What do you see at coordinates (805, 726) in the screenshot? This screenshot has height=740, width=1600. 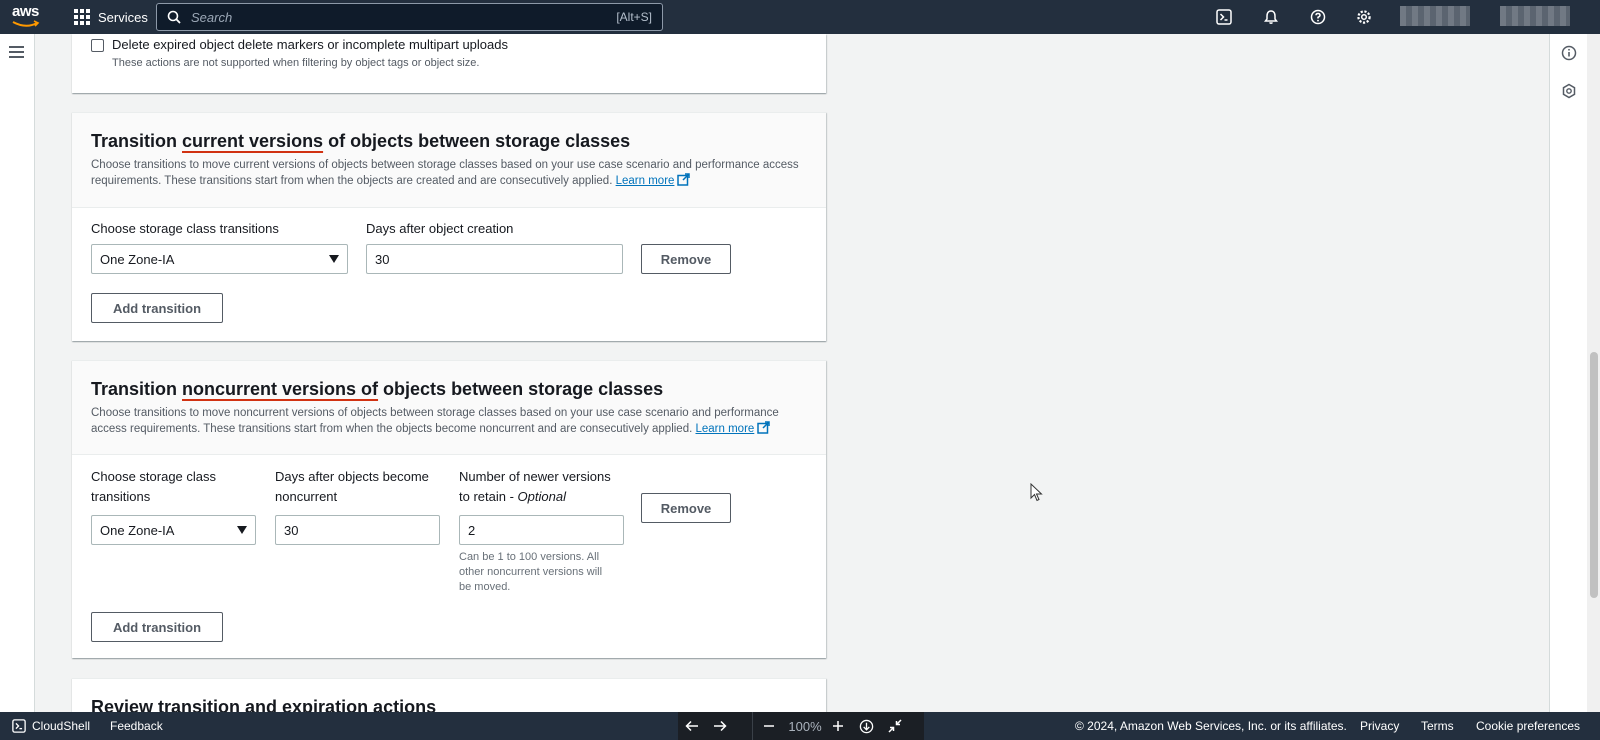 I see `zoom-level: 100%` at bounding box center [805, 726].